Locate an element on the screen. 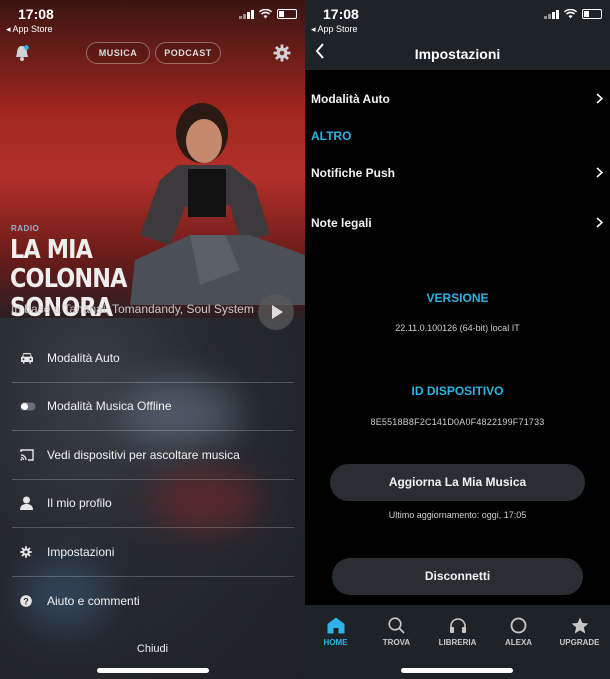 Image resolution: width=610 pixels, height=679 pixels. tab-upgrade: UPGRADE is located at coordinates (579, 632).